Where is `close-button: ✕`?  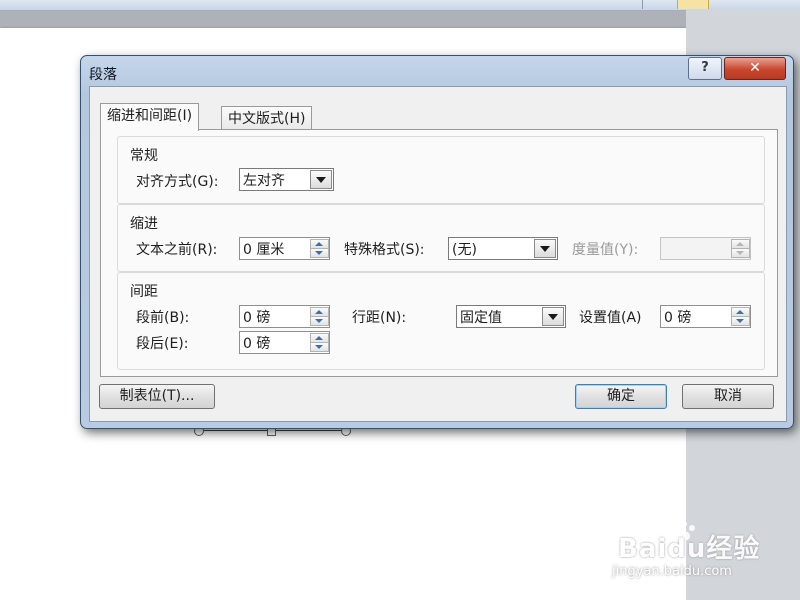 close-button: ✕ is located at coordinates (755, 68).